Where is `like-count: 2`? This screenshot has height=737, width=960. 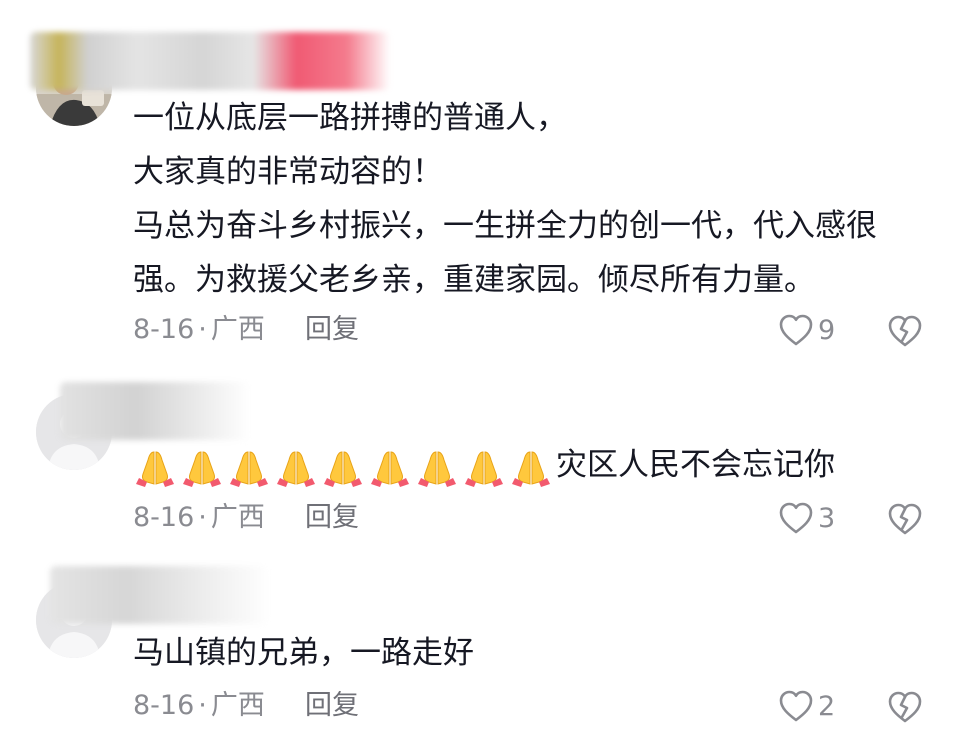
like-count: 2 is located at coordinates (827, 706).